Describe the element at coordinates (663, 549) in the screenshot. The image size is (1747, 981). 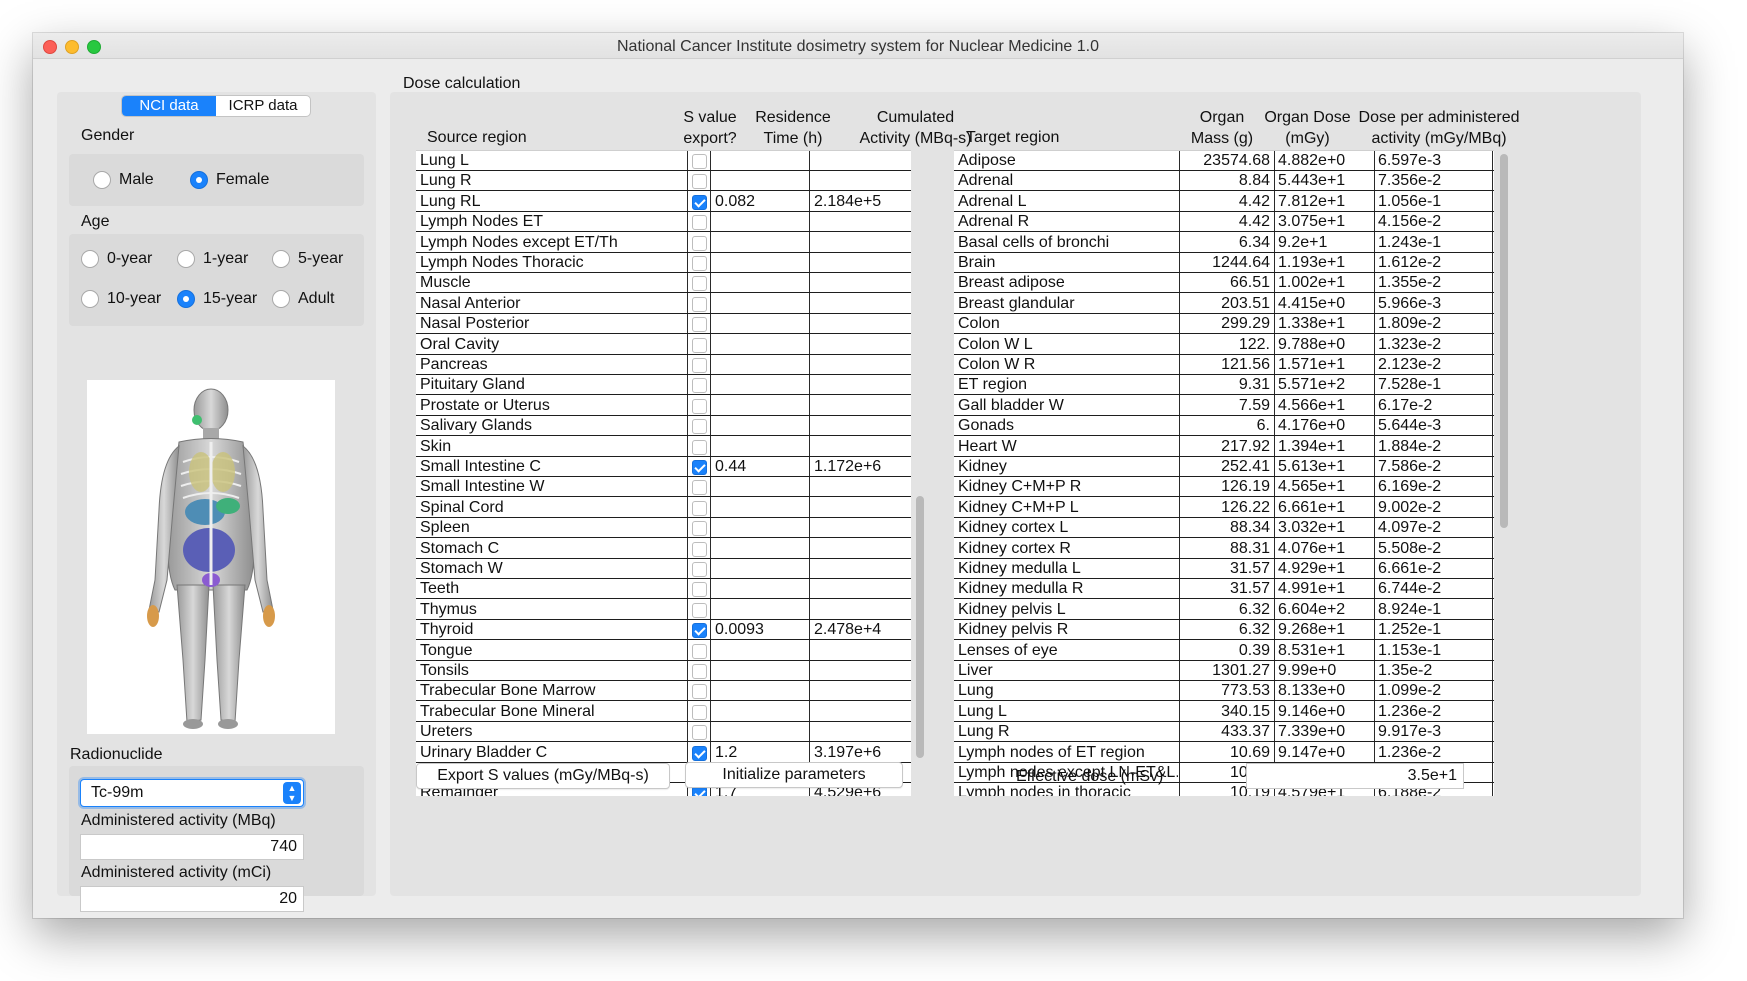
I see `table-row: Stomach C` at that location.